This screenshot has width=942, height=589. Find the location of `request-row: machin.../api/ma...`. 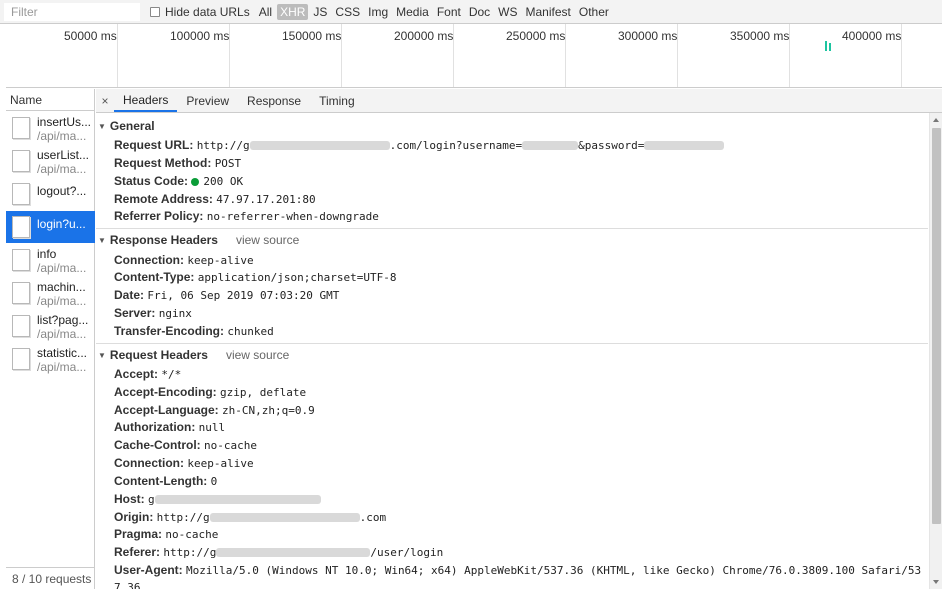

request-row: machin.../api/ma... is located at coordinates (50, 293).